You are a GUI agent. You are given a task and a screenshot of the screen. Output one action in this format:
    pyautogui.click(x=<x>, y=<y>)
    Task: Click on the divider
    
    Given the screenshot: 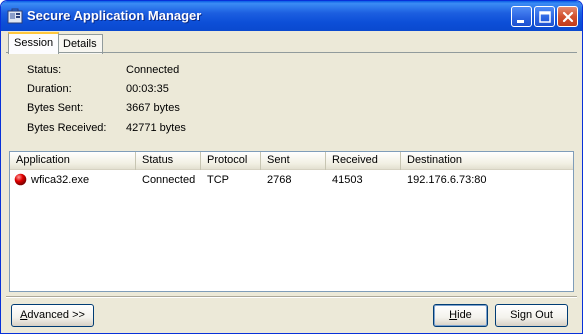 What is the action you would take?
    pyautogui.click(x=291, y=297)
    